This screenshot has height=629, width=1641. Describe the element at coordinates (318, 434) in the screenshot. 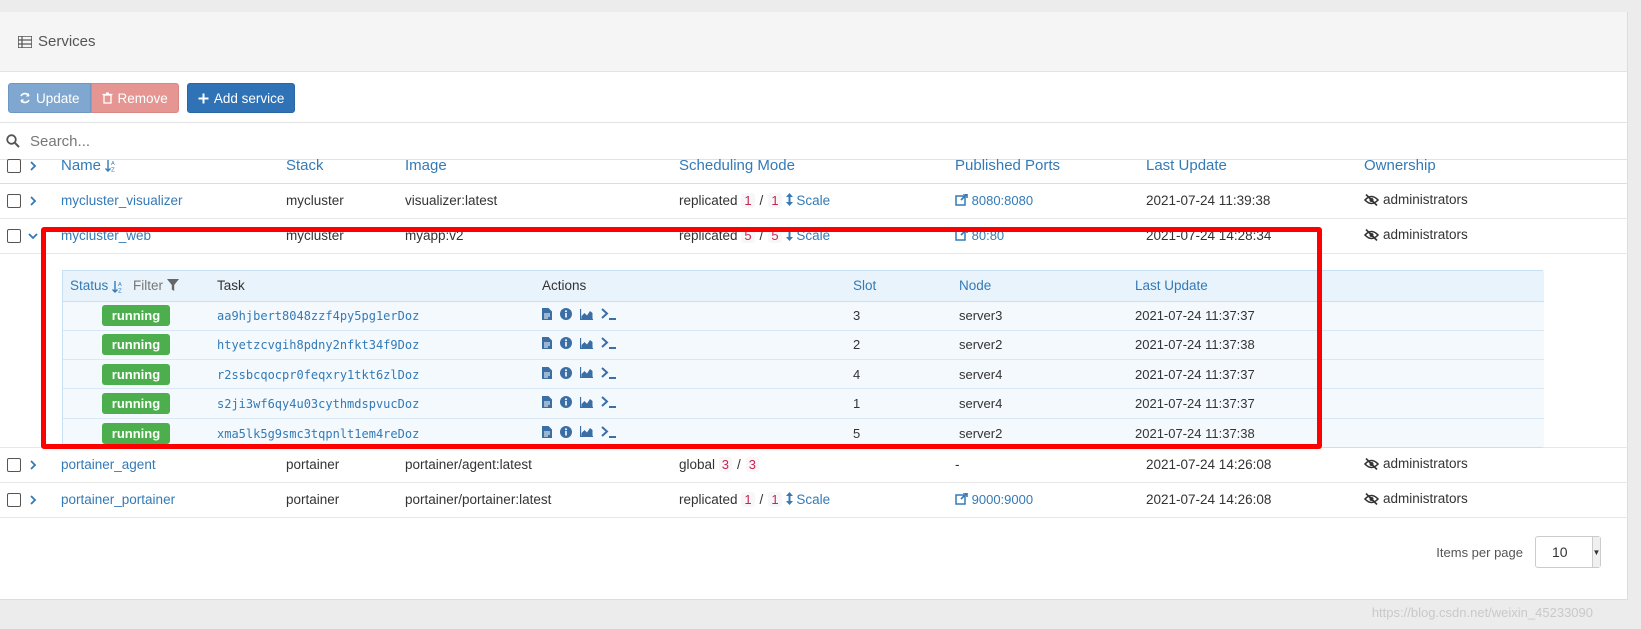

I see `task-id-link: xma5lk5g9smc3tqpnlt1em4reDoz` at that location.